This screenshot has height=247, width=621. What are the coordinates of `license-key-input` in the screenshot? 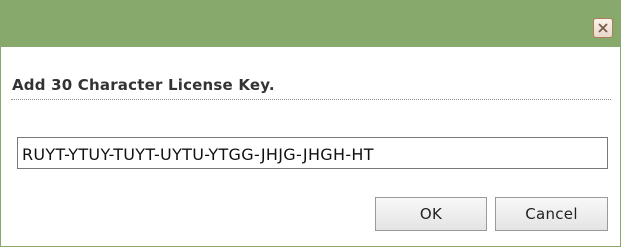 It's located at (312, 153).